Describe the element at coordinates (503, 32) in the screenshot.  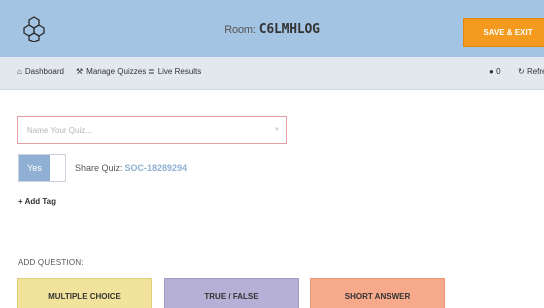
I see `save-and-exit-button: SAVE & EXIT` at that location.